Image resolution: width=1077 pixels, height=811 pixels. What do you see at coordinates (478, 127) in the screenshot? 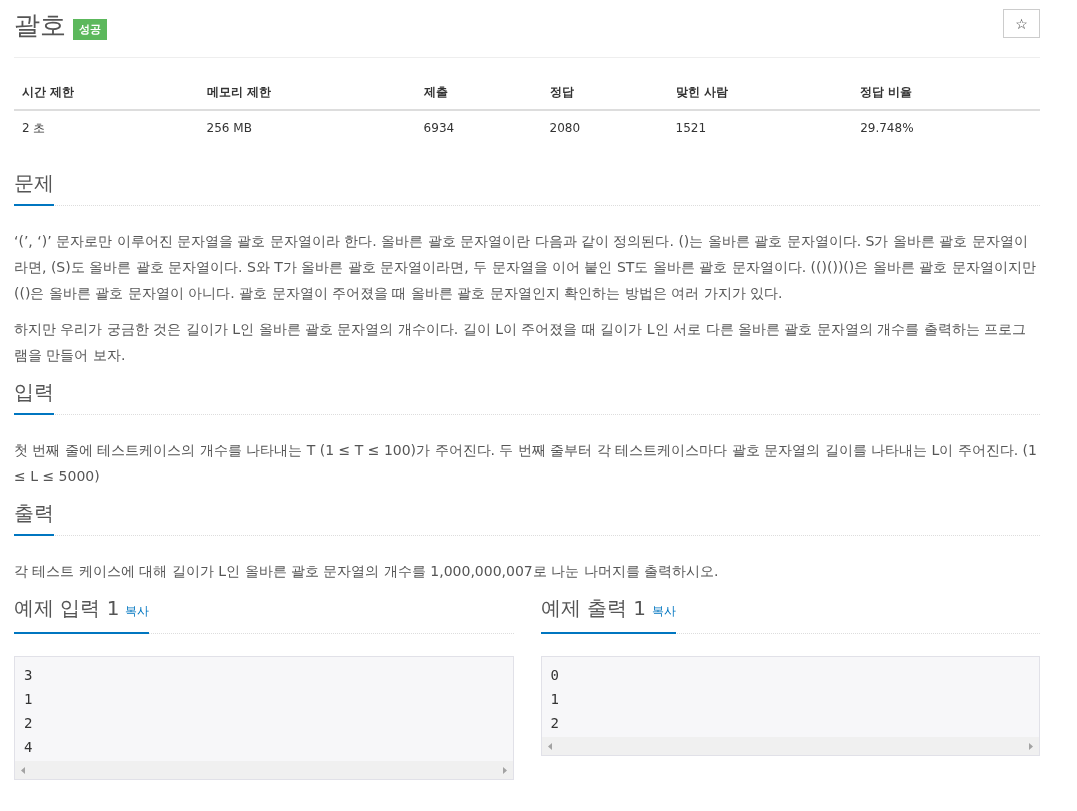
I see `table-cell: 6934` at bounding box center [478, 127].